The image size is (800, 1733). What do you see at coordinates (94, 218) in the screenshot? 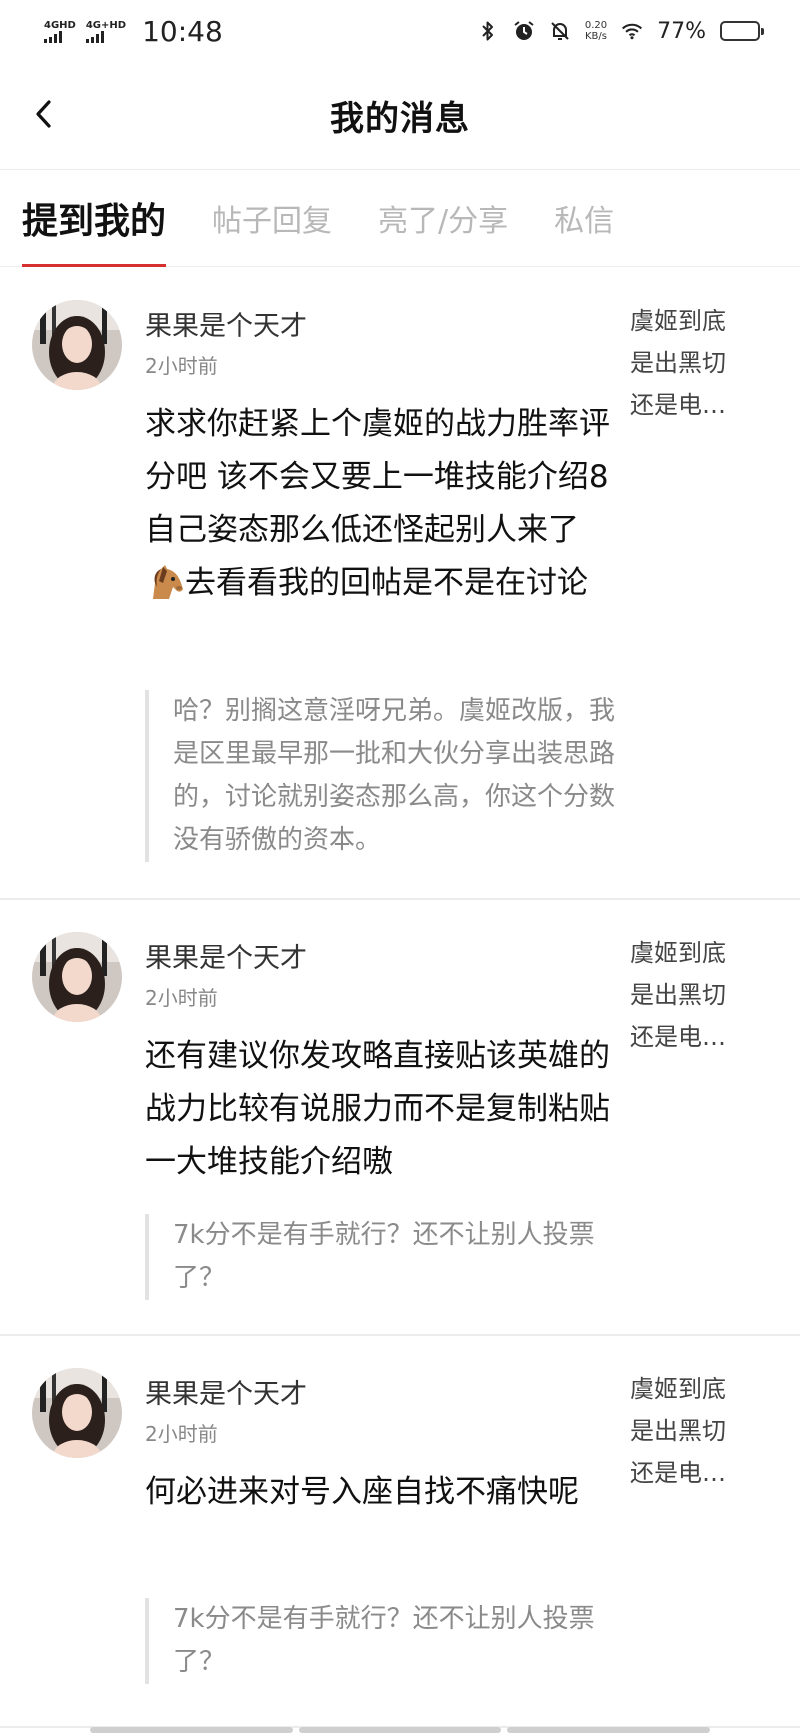
I see `tab-mentions: 提到我的` at bounding box center [94, 218].